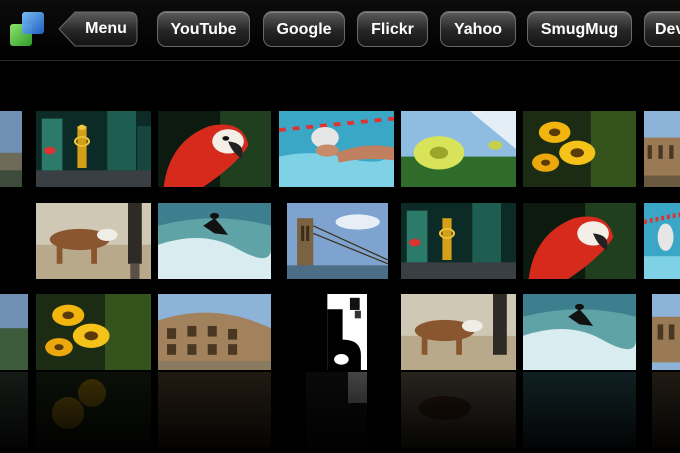 The width and height of the screenshot is (680, 453). Describe the element at coordinates (662, 149) in the screenshot. I see `photo-thumb-colosseum` at that location.